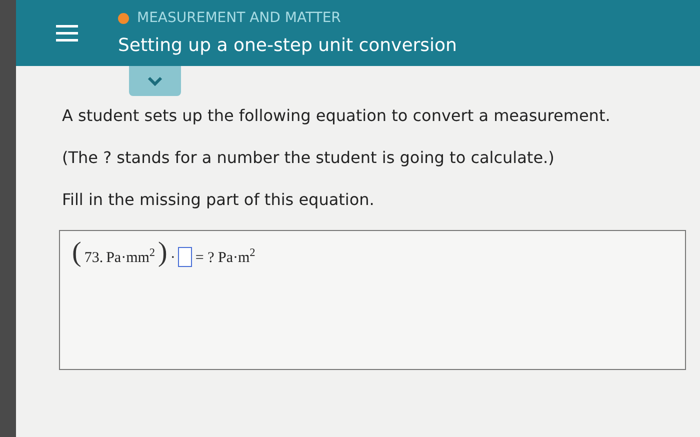 Image resolution: width=700 pixels, height=437 pixels. I want to click on expand-button, so click(155, 81).